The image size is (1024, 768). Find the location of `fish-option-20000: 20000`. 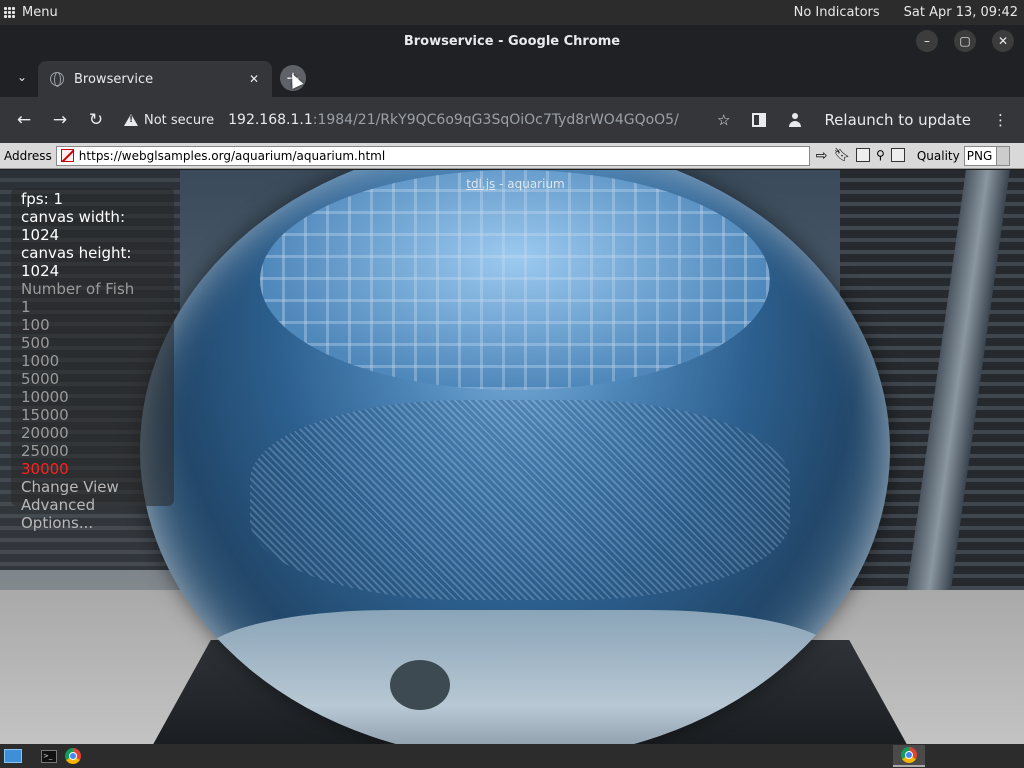

fish-option-20000: 20000 is located at coordinates (92, 433).